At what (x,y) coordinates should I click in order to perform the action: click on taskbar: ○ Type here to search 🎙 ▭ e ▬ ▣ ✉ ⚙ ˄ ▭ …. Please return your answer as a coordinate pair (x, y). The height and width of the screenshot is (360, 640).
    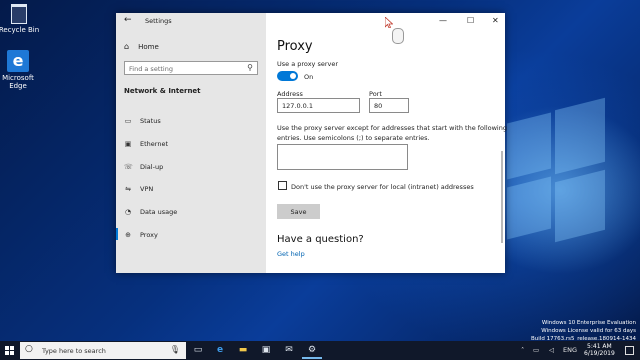
    Looking at the image, I should click on (320, 350).